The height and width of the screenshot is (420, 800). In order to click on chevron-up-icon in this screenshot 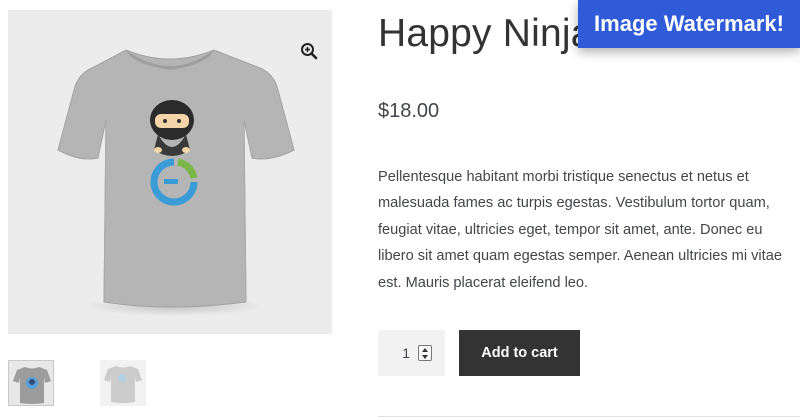, I will do `click(425, 349)`.